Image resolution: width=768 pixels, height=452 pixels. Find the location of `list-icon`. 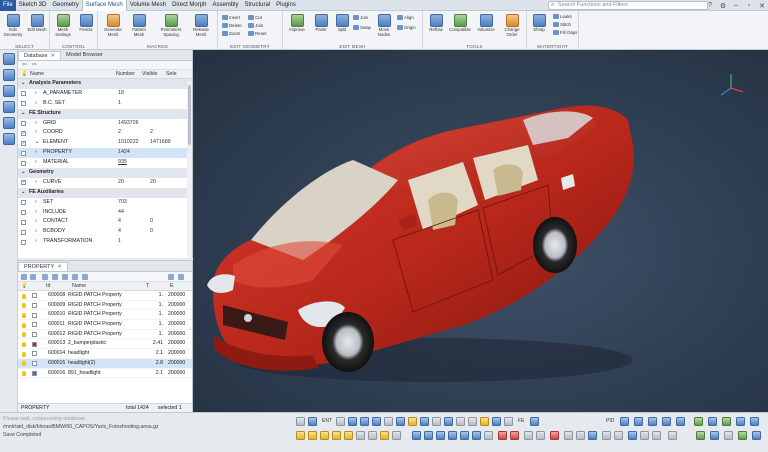

list-icon is located at coordinates (65, 277).